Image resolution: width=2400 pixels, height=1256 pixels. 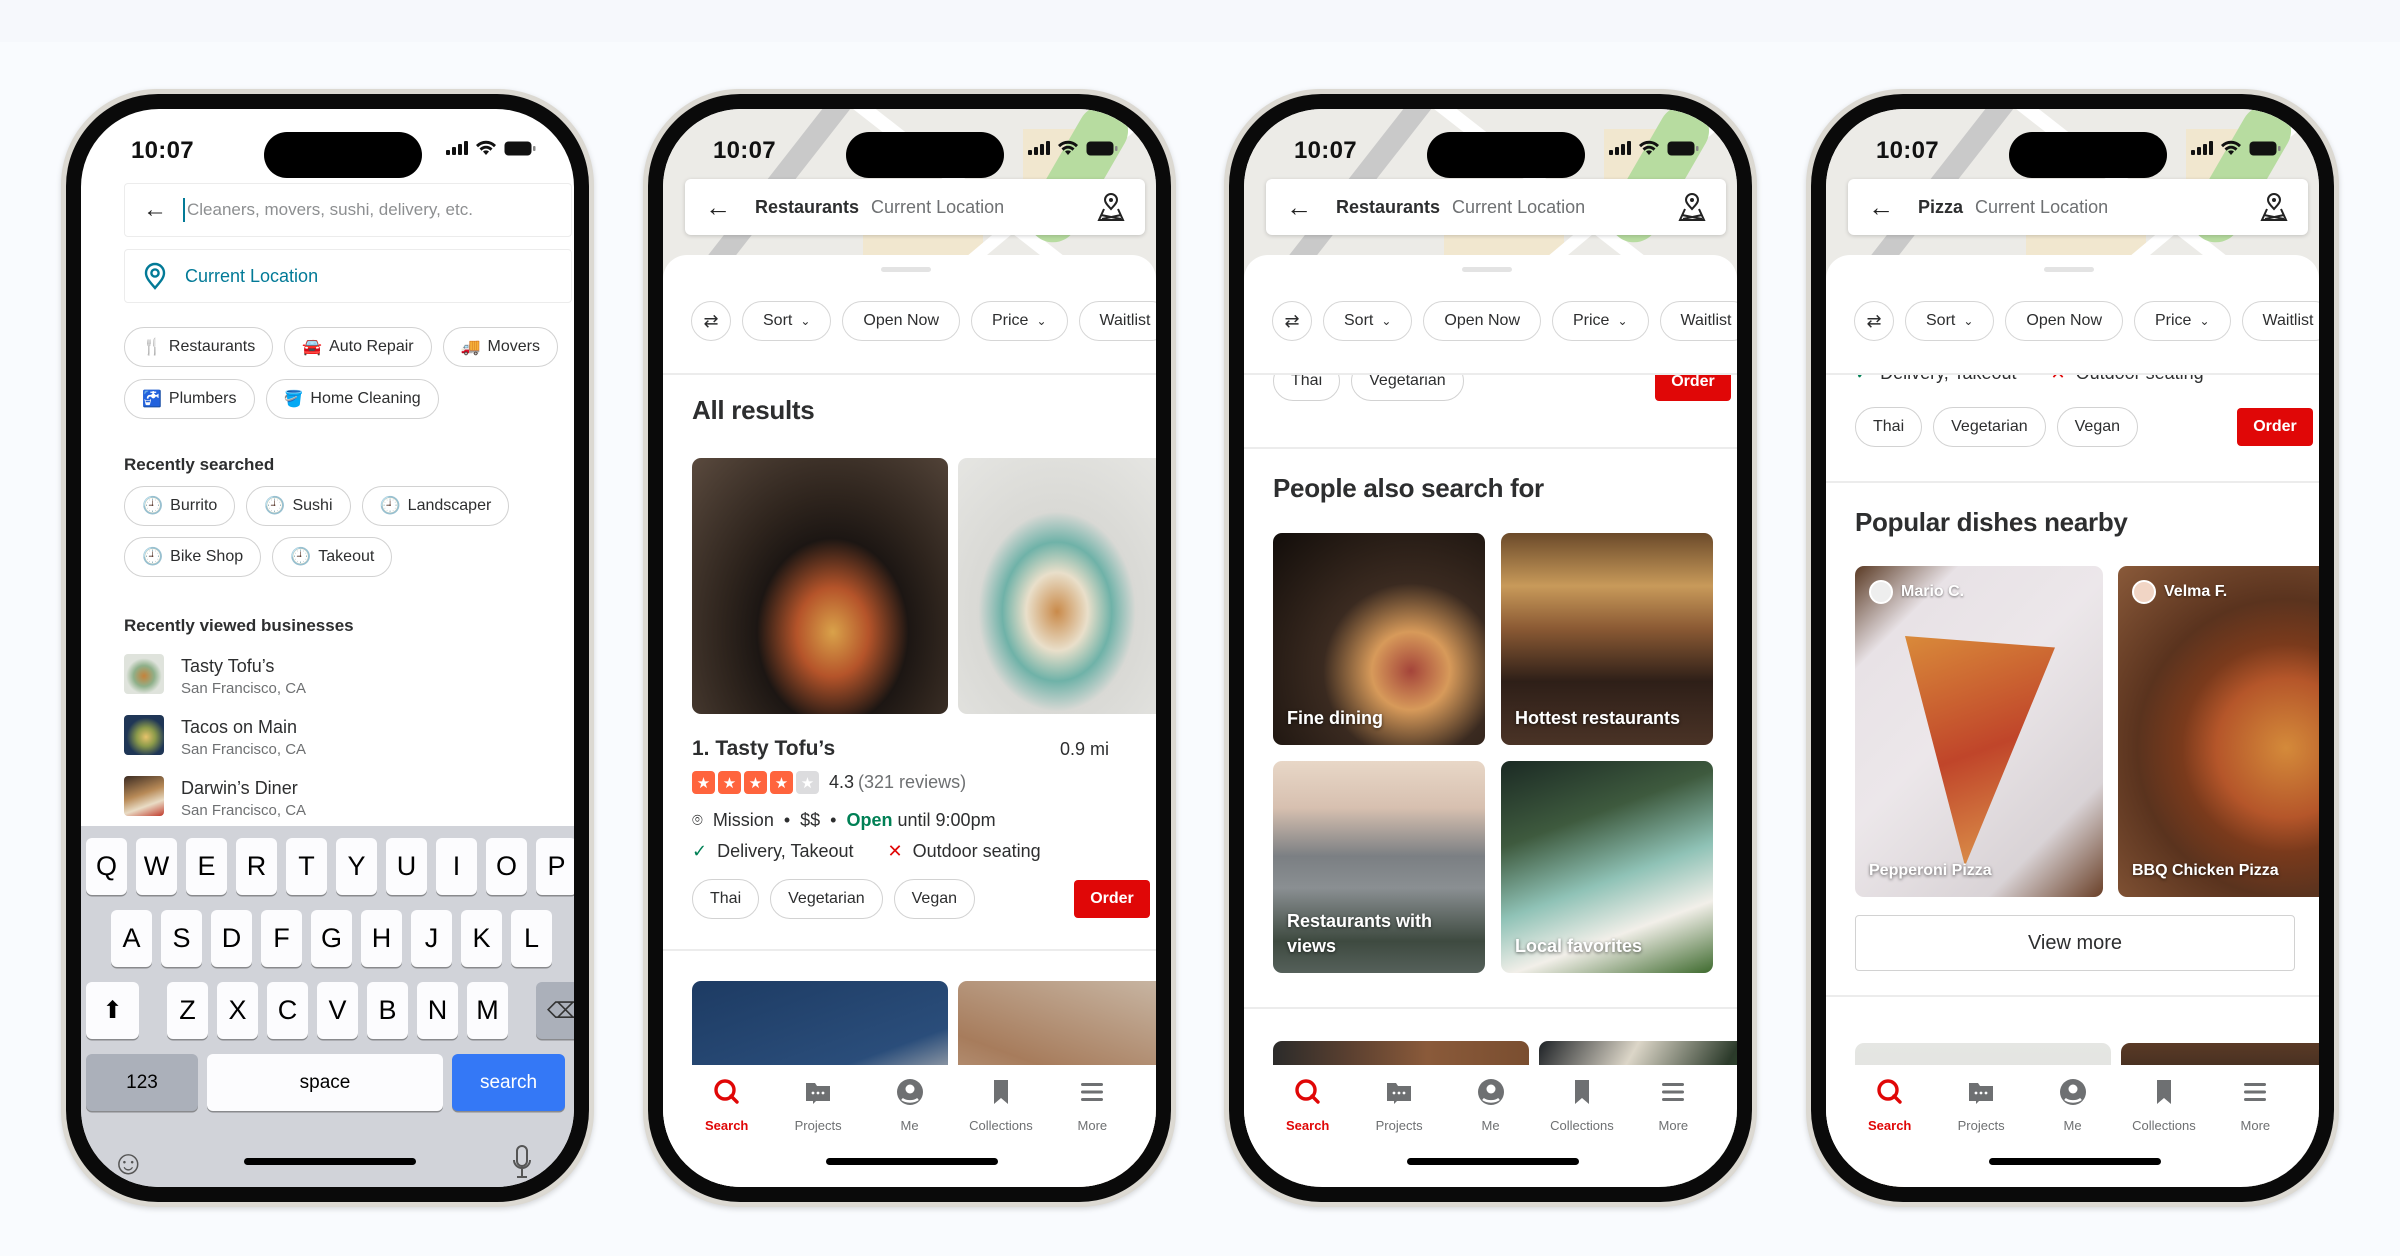 What do you see at coordinates (912, 782) in the screenshot?
I see `review-count: (321 reviews)` at bounding box center [912, 782].